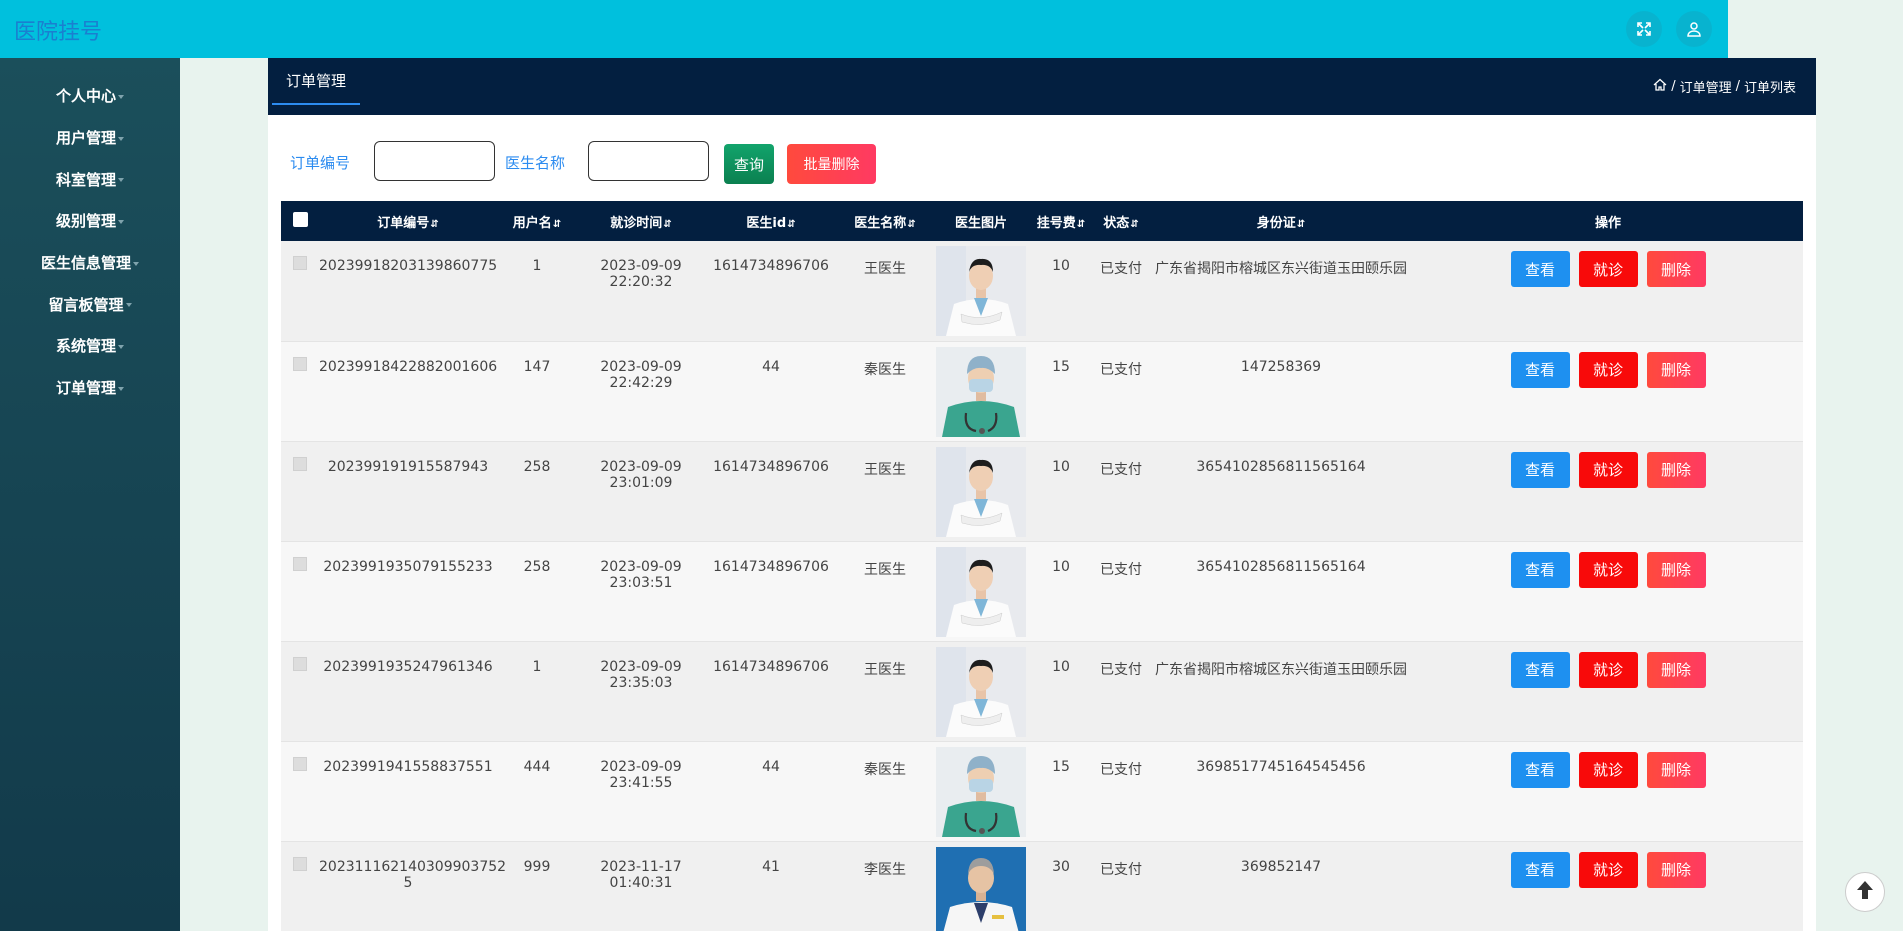  Describe the element at coordinates (1056, 223) in the screenshot. I see `column-header-label: 挂号费` at that location.